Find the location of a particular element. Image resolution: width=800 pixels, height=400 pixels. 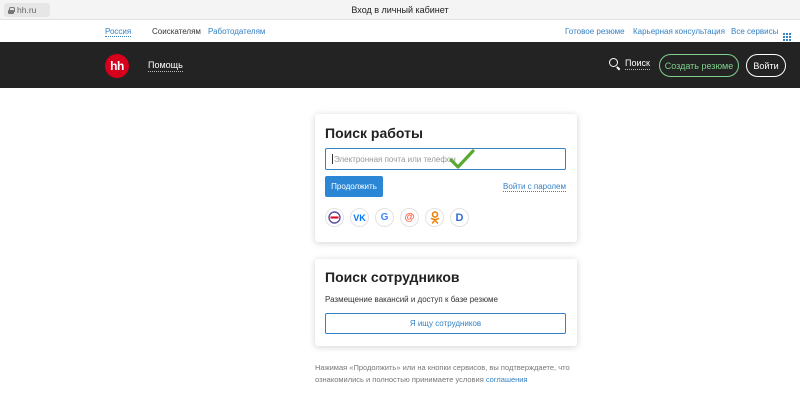

all-services-link: Все сервисы is located at coordinates (761, 34).